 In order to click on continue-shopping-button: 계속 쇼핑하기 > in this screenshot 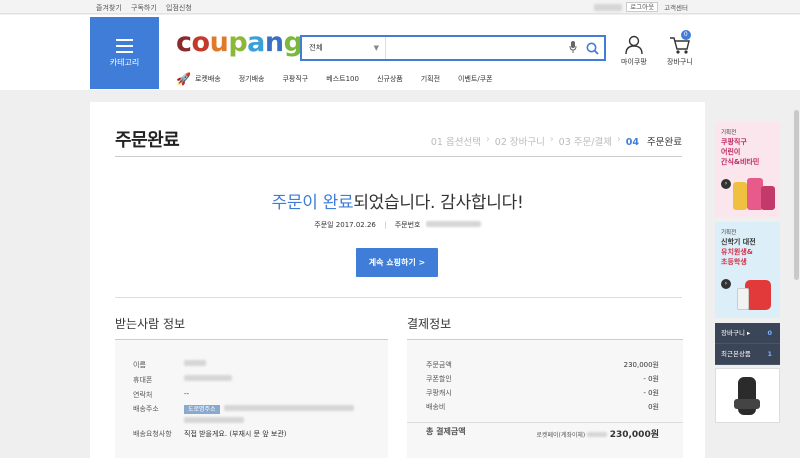, I will do `click(397, 262)`.